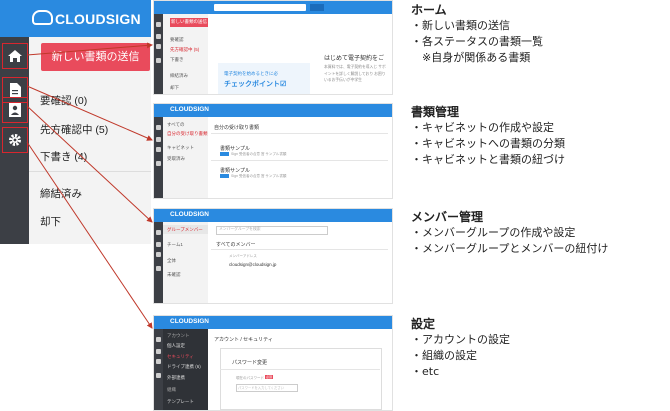 Image resolution: width=670 pixels, height=411 pixels. What do you see at coordinates (435, 112) in the screenshot?
I see `description-heading: 書類管理` at bounding box center [435, 112].